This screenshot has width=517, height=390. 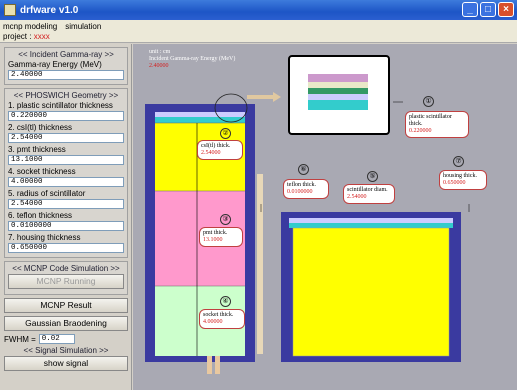 What do you see at coordinates (56, 339) in the screenshot?
I see `fwhm-field: 0.02` at bounding box center [56, 339].